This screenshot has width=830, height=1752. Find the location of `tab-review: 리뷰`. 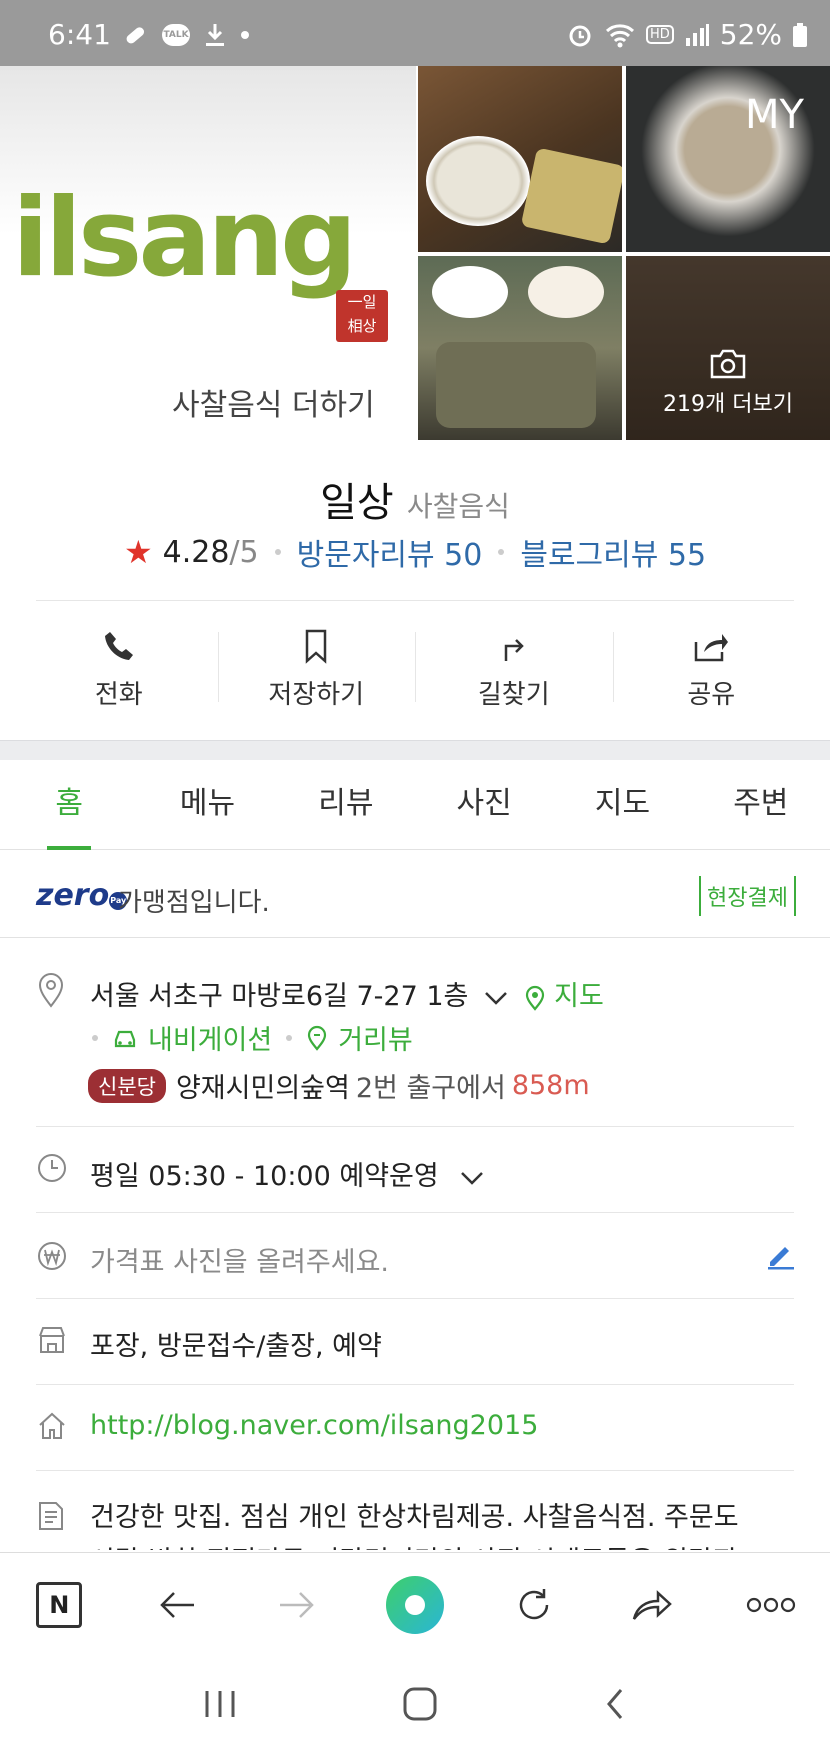

tab-review: 리뷰 is located at coordinates (346, 804).